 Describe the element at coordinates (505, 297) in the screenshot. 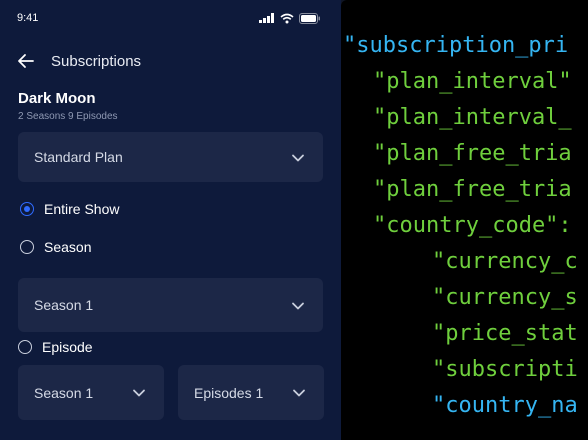

I see `code-line: "currency_s` at that location.